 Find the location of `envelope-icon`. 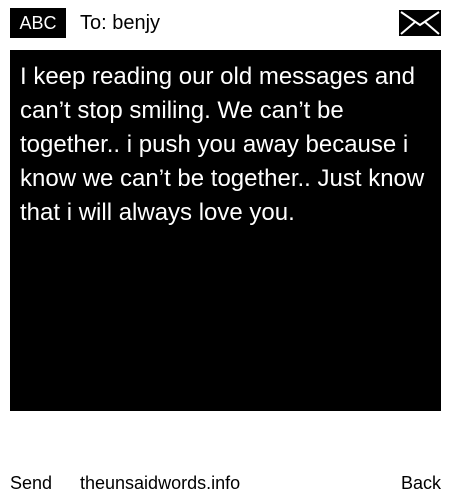

envelope-icon is located at coordinates (420, 23).